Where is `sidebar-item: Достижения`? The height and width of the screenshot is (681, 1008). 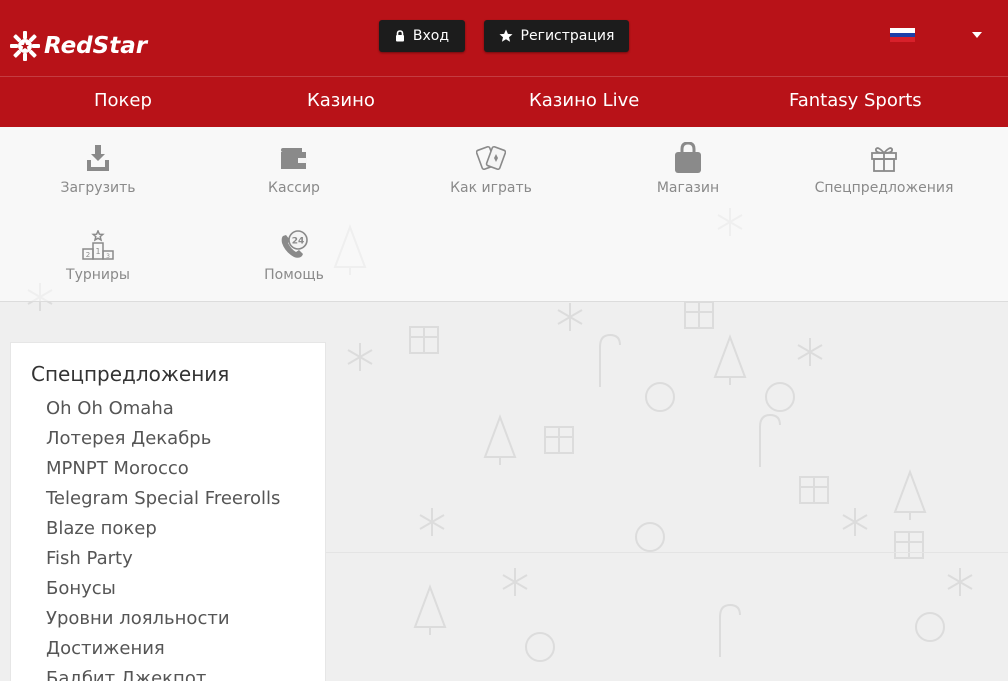
sidebar-item: Достижения is located at coordinates (163, 649).